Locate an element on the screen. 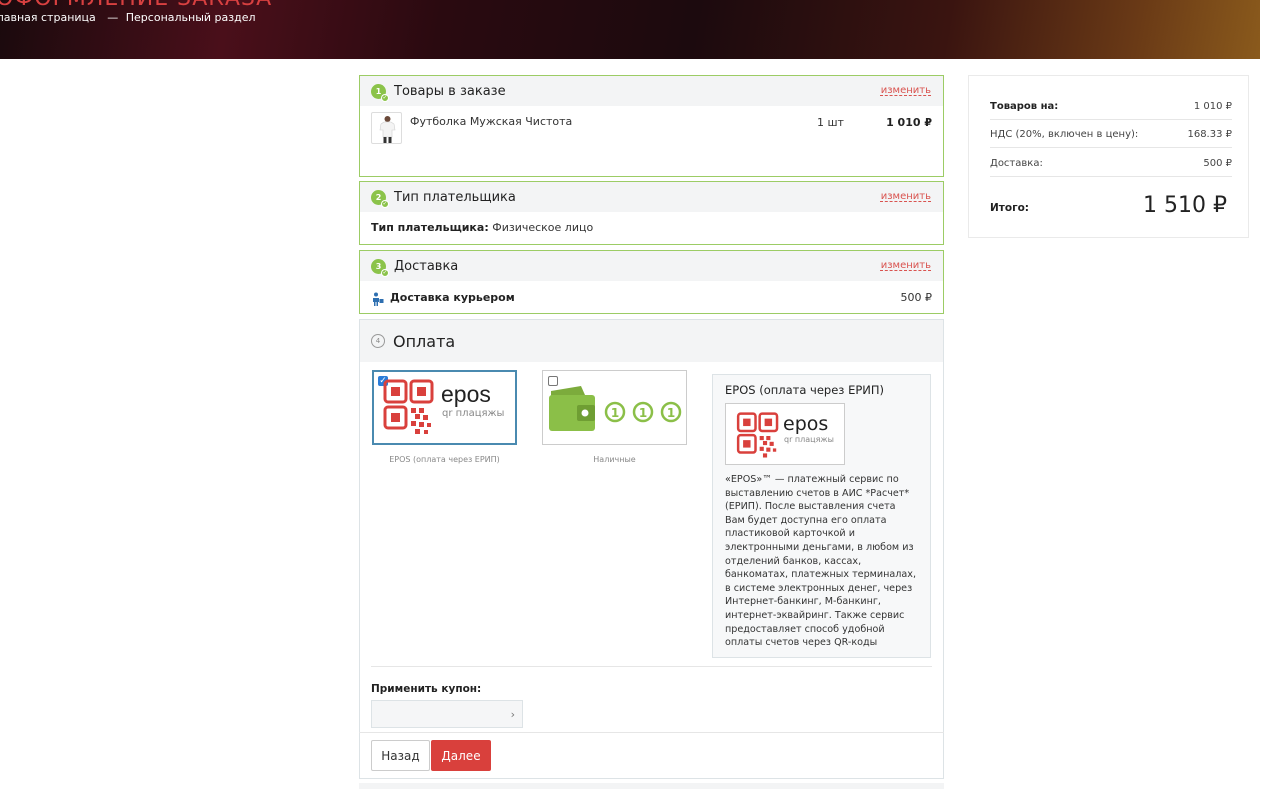  step-header: 4 Оплата is located at coordinates (651, 341).